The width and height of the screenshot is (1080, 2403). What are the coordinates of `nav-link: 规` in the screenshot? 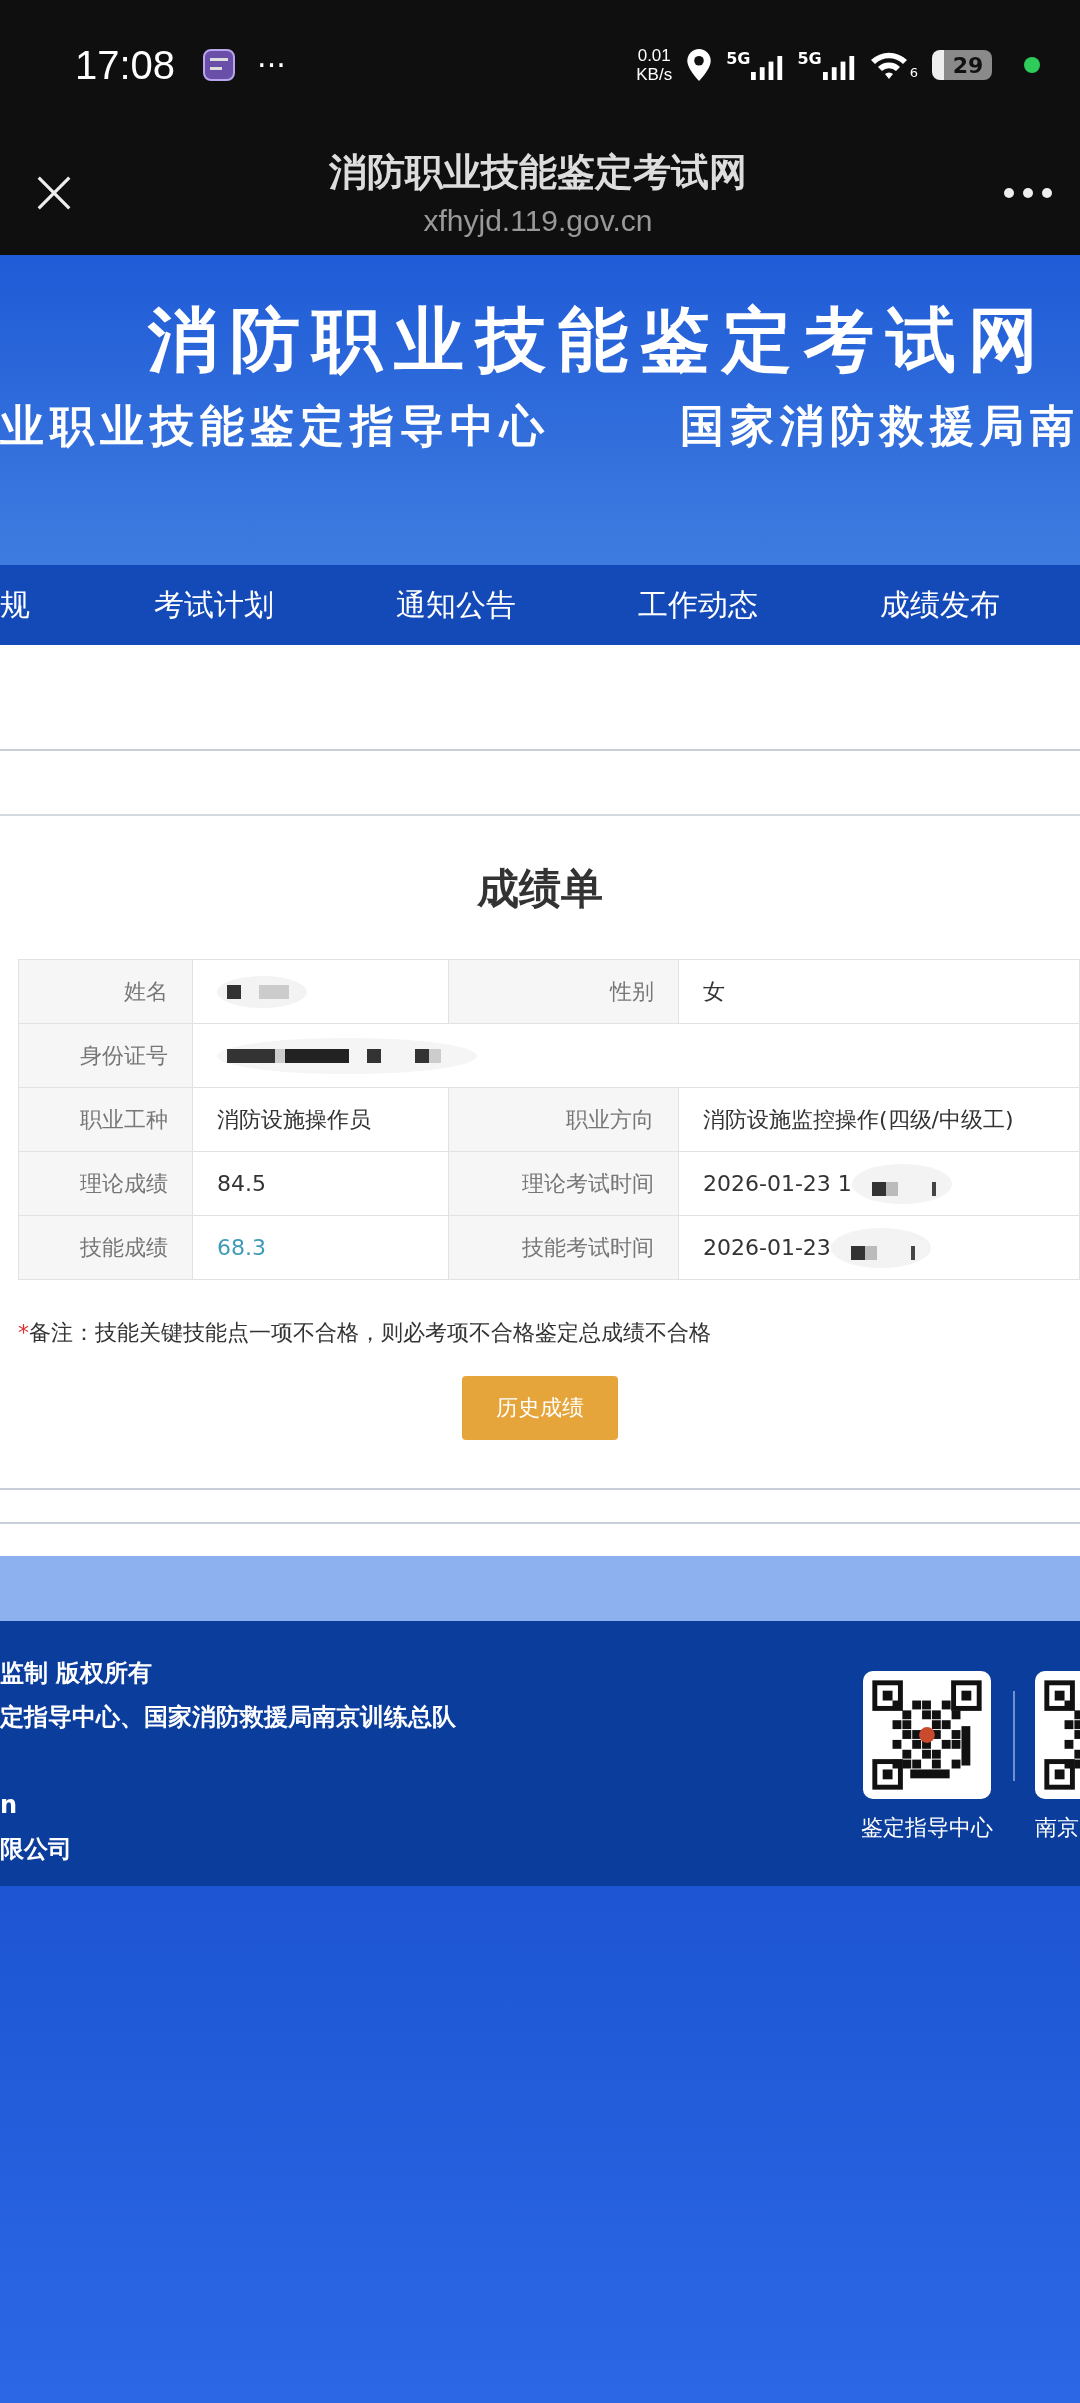 It's located at (46, 605).